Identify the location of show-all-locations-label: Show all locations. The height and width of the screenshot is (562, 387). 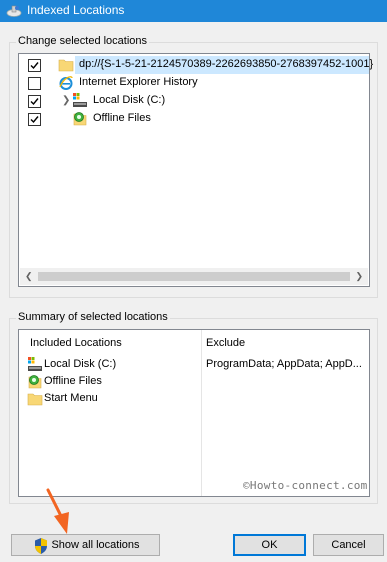
(95, 545).